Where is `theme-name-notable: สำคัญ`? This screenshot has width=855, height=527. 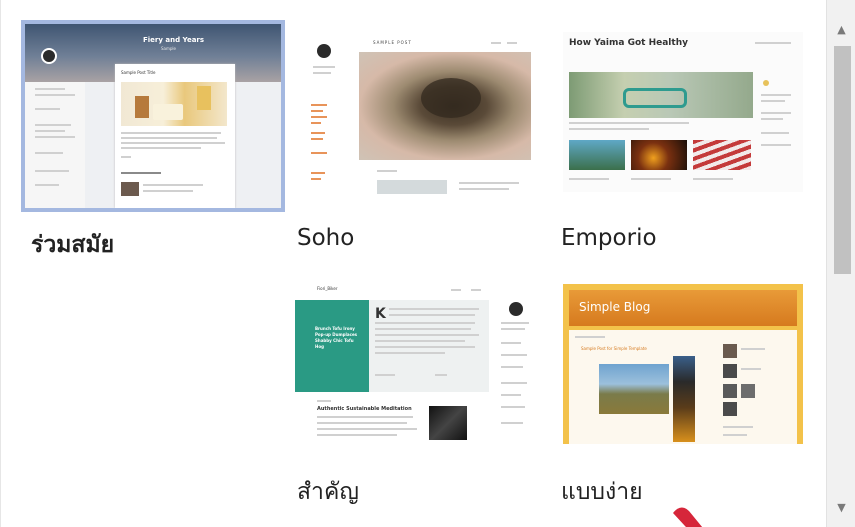
theme-name-notable: สำคัญ is located at coordinates (328, 492).